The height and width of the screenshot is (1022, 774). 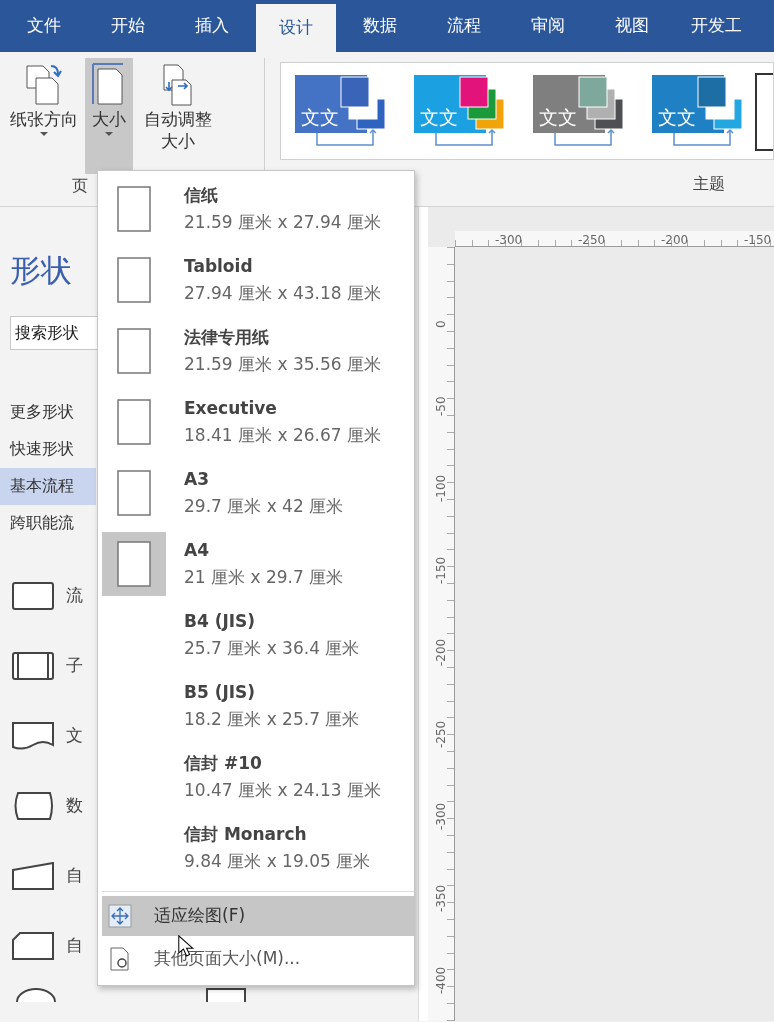 I want to click on shape-label: 子, so click(x=74, y=665).